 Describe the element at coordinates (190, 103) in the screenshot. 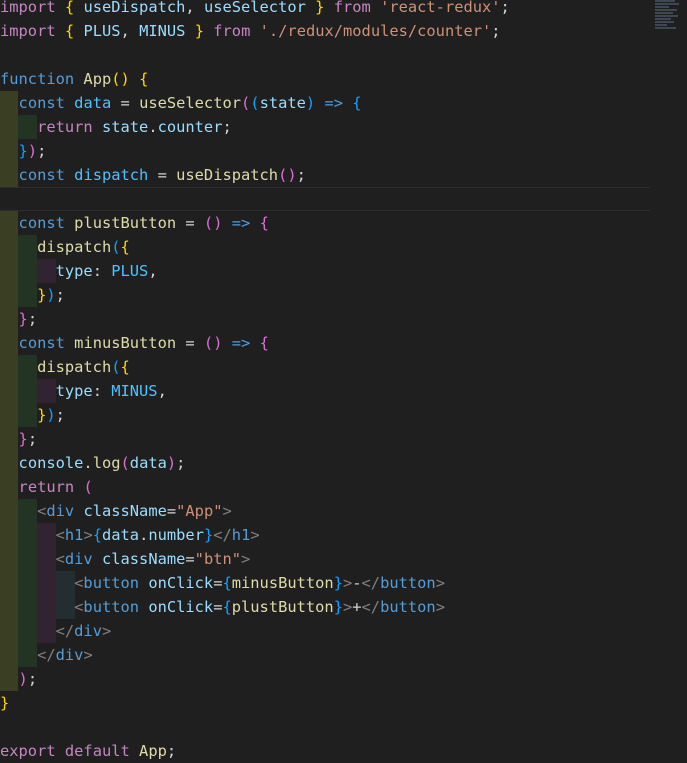

I see `code-token: useSelector` at that location.